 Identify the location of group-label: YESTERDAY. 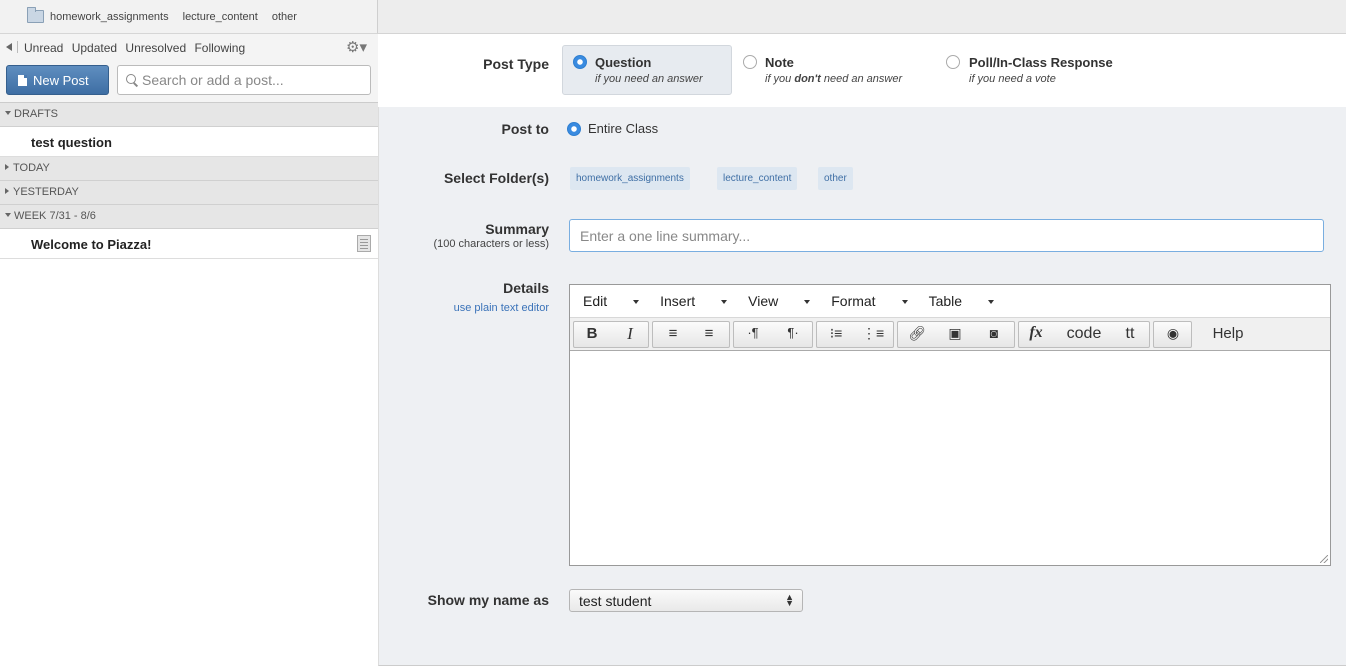
(46, 192).